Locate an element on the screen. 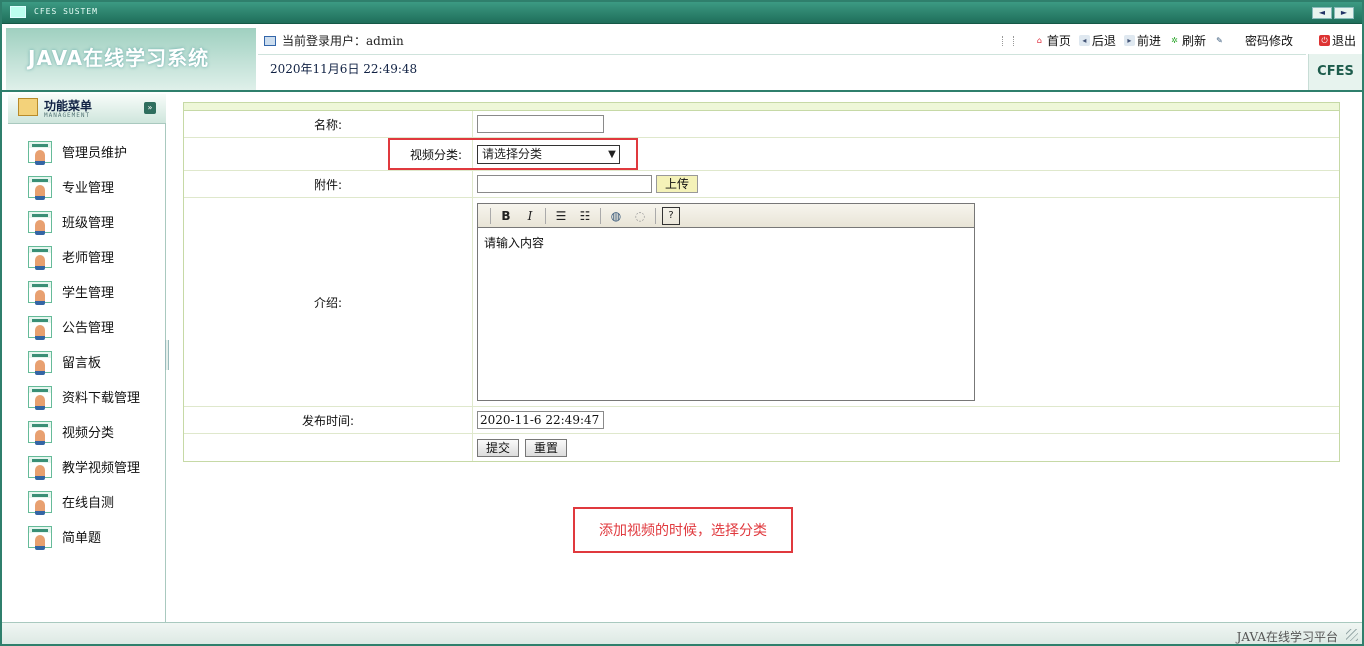  publish-time-input: 2020-11-6 22:49:47 is located at coordinates (540, 420).